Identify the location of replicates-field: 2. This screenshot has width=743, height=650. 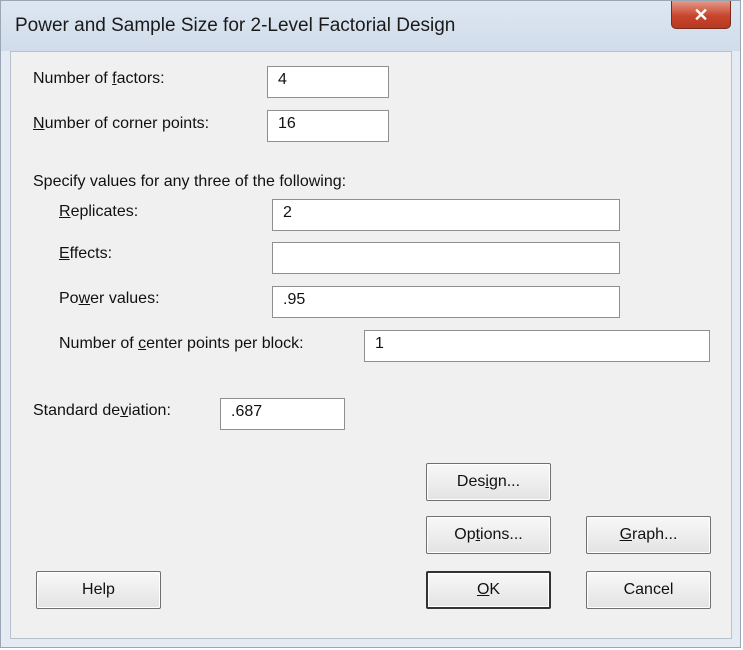
(446, 215).